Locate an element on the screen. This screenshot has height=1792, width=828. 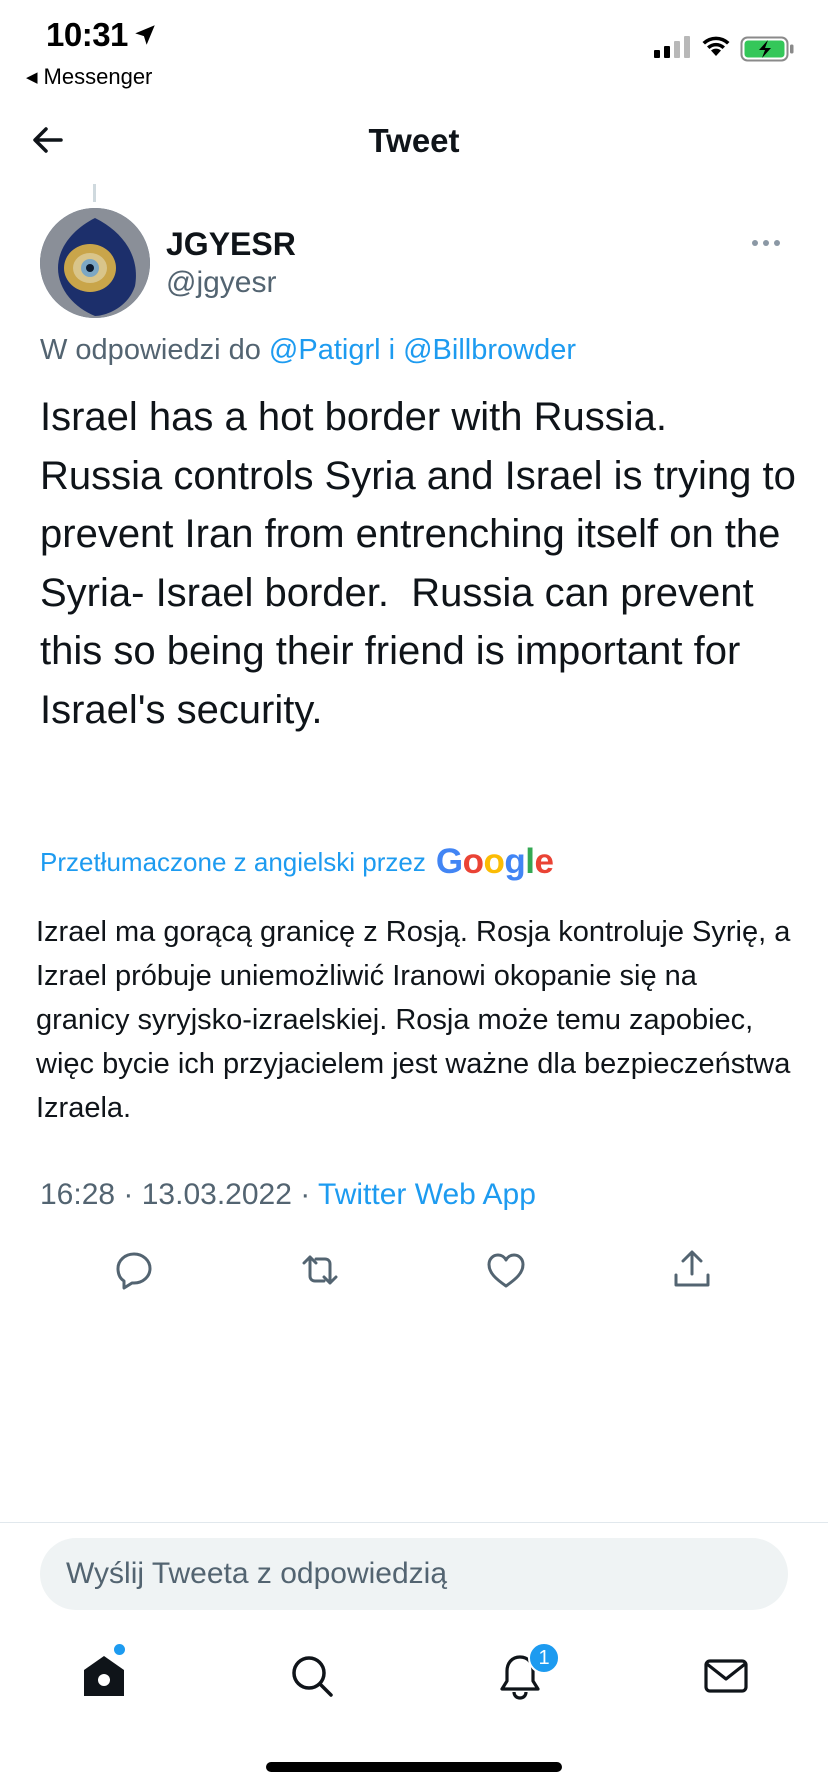
status-bar: 10:31 ◀ Messenger is located at coordinates (414, 46).